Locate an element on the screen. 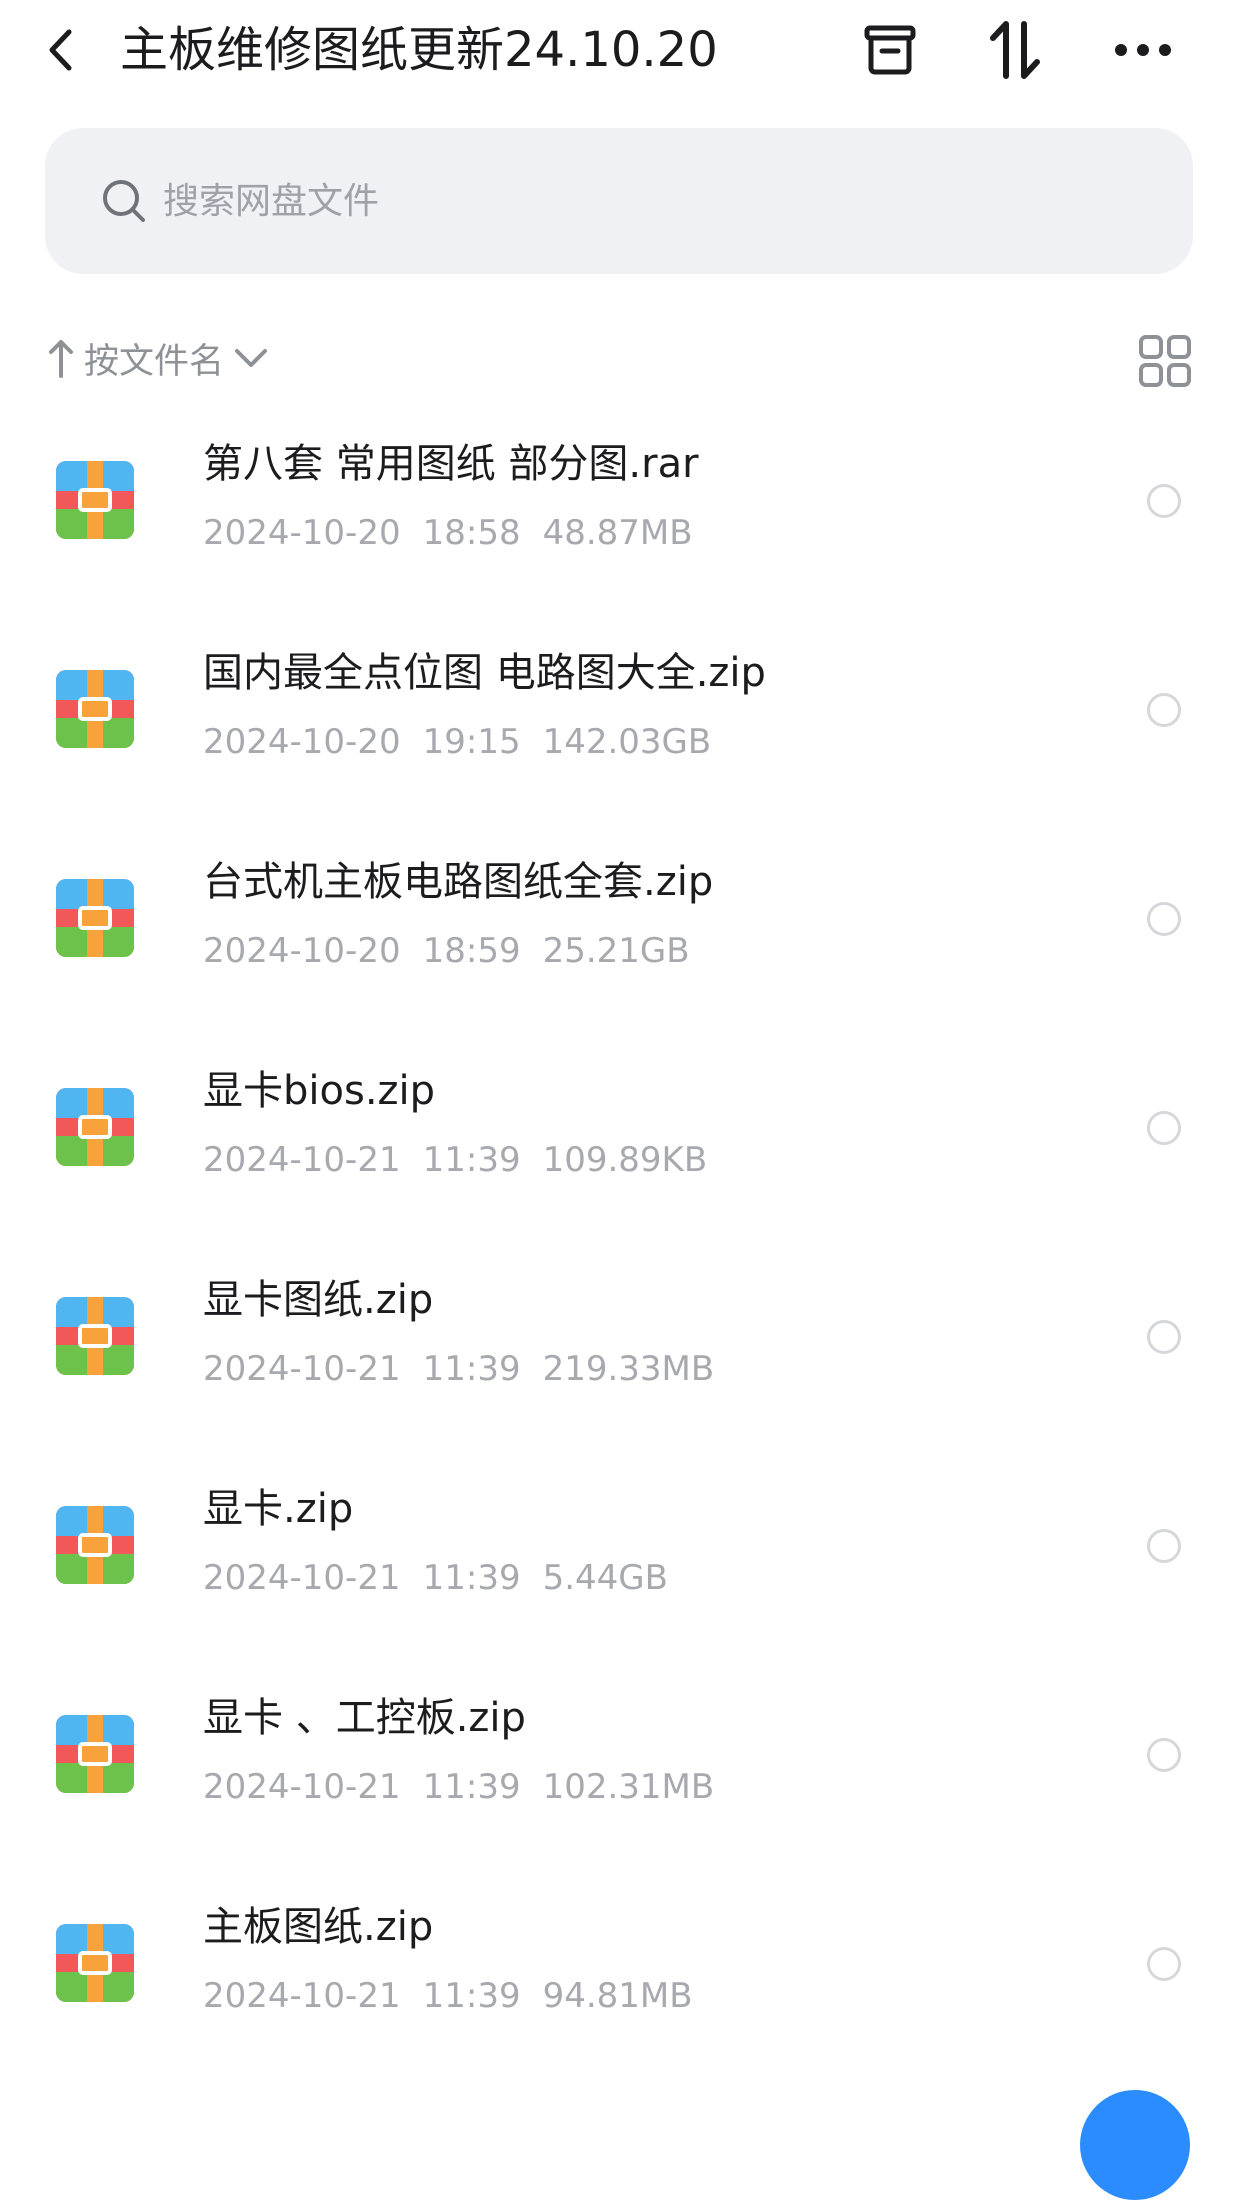 The image size is (1249, 2200). file-time: 18:59 is located at coordinates (471, 951).